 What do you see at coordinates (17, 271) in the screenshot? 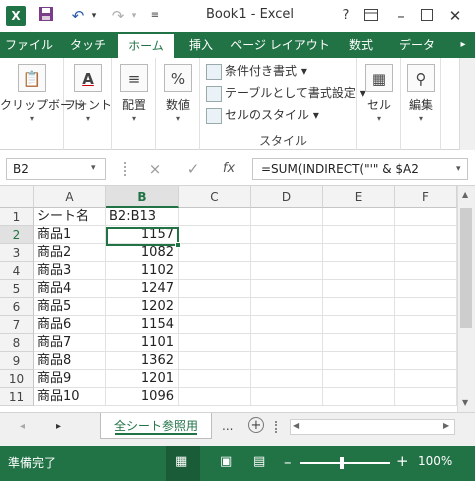
I see `row-header: 4` at bounding box center [17, 271].